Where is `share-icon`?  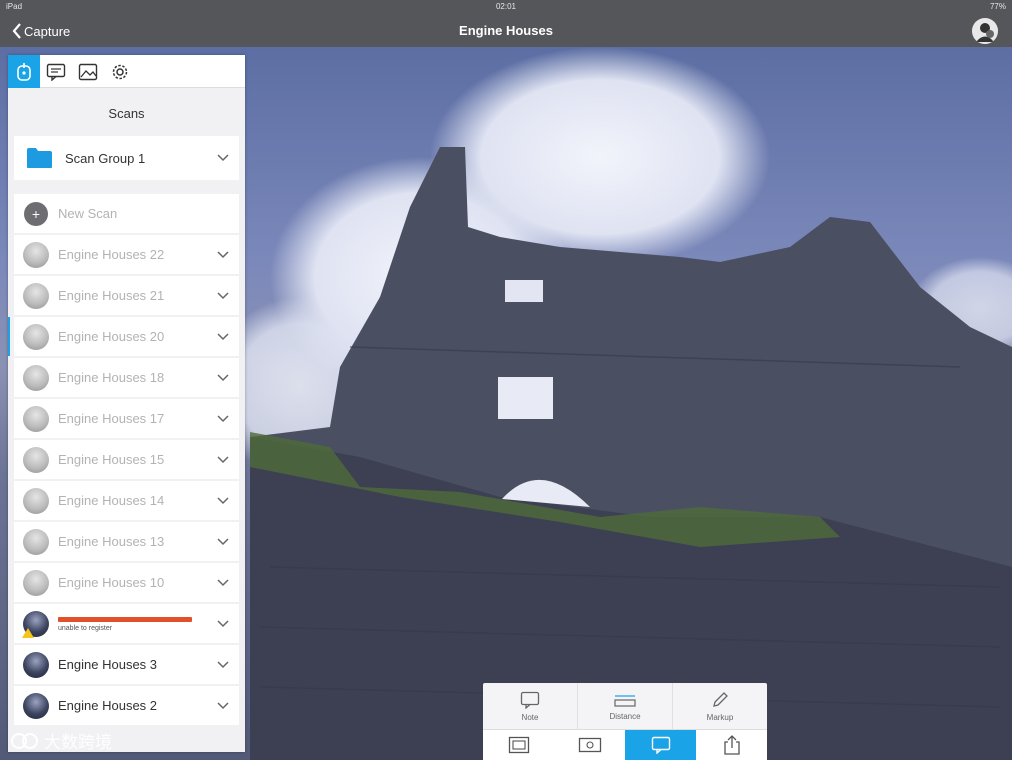
share-icon is located at coordinates (731, 745).